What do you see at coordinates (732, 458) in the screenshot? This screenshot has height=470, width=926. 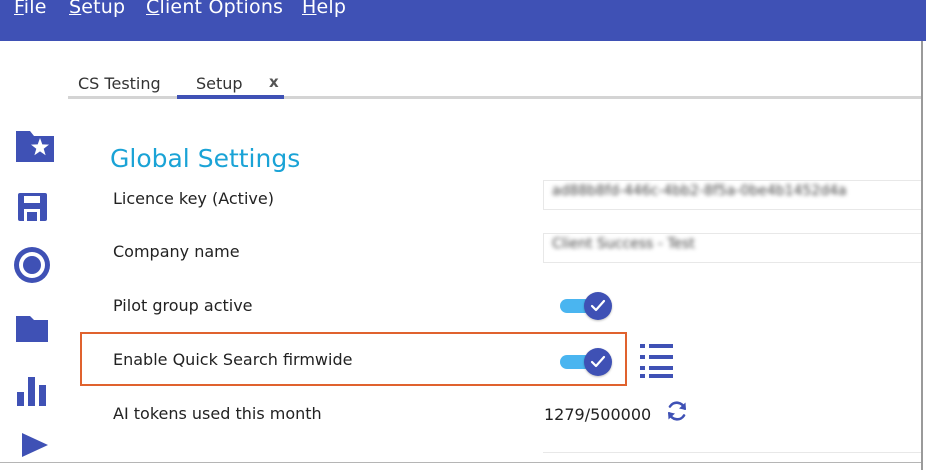 I see `next-field-partial` at bounding box center [732, 458].